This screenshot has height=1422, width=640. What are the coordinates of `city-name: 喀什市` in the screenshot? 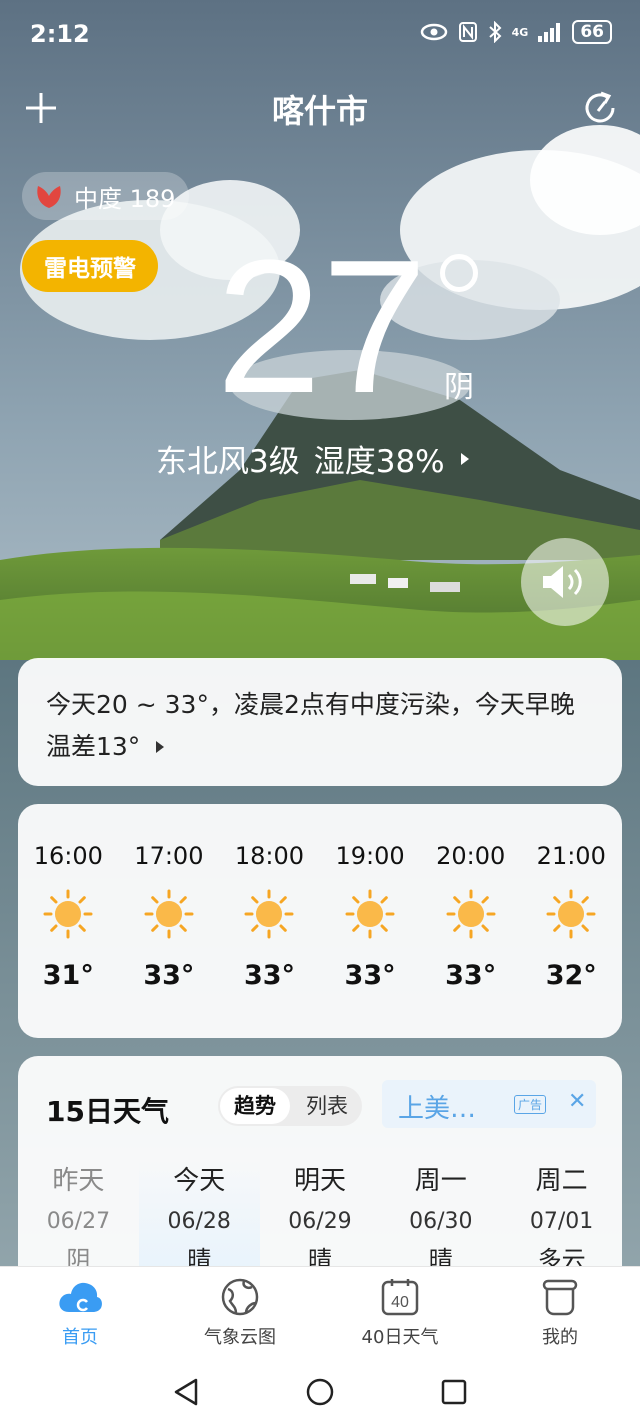 It's located at (320, 109).